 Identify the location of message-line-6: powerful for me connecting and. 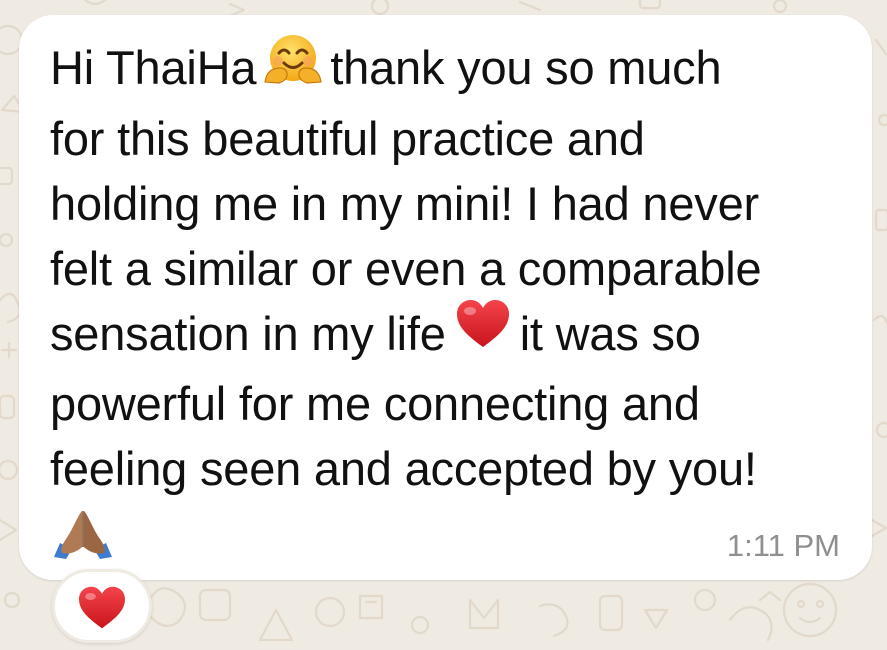
(375, 404).